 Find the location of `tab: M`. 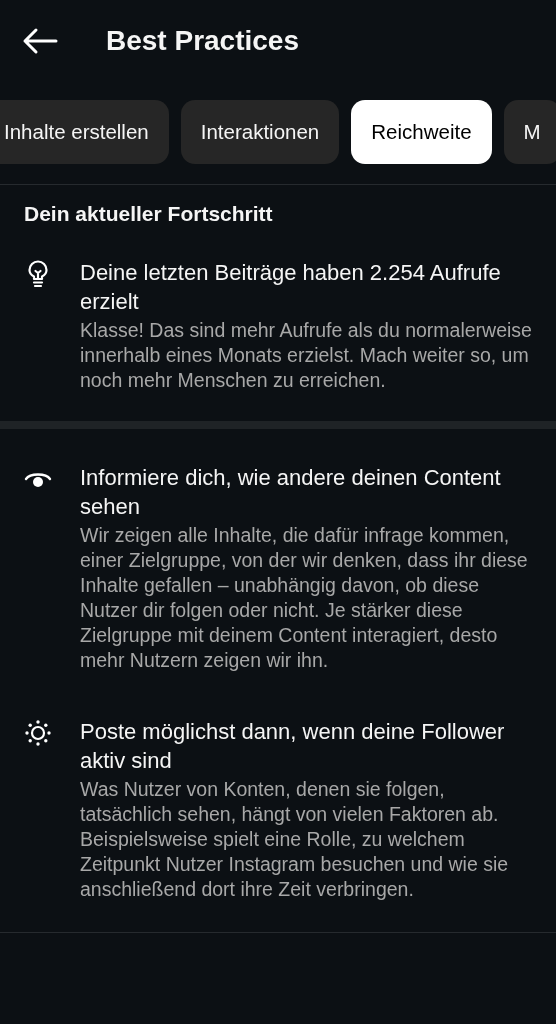

tab: M is located at coordinates (529, 132).